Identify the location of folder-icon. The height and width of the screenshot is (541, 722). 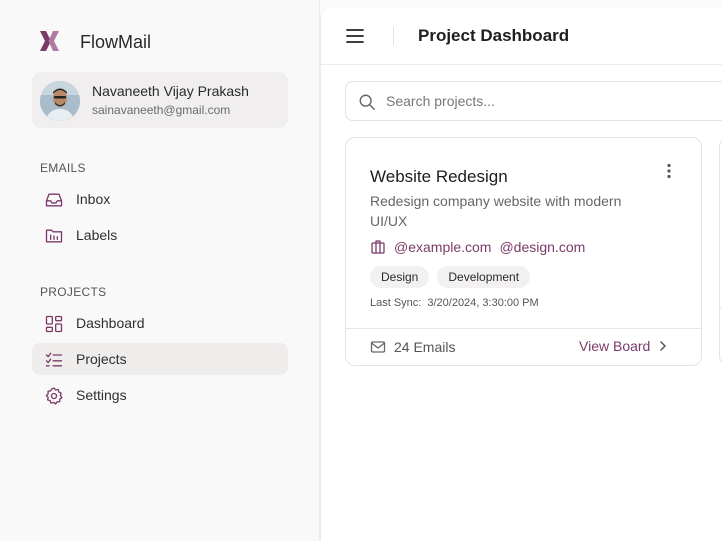
(54, 236).